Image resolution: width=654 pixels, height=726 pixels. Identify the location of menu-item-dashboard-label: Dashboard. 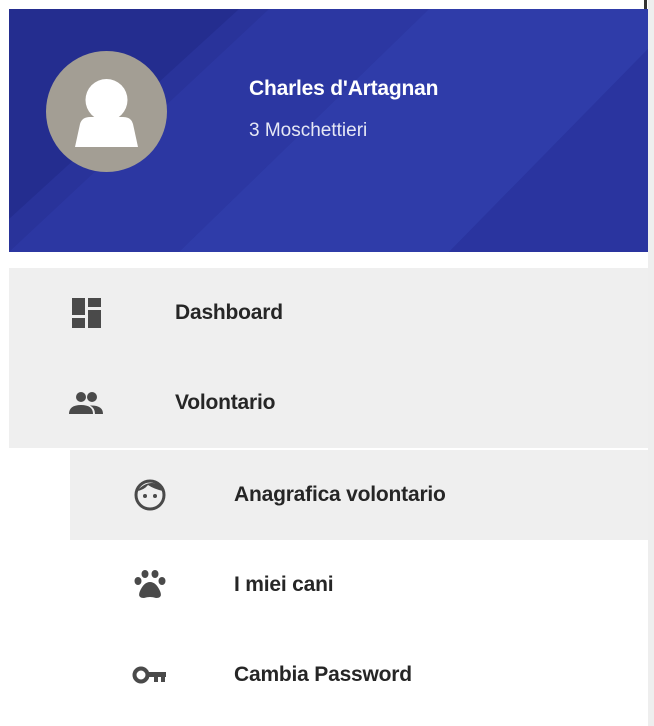
(229, 312).